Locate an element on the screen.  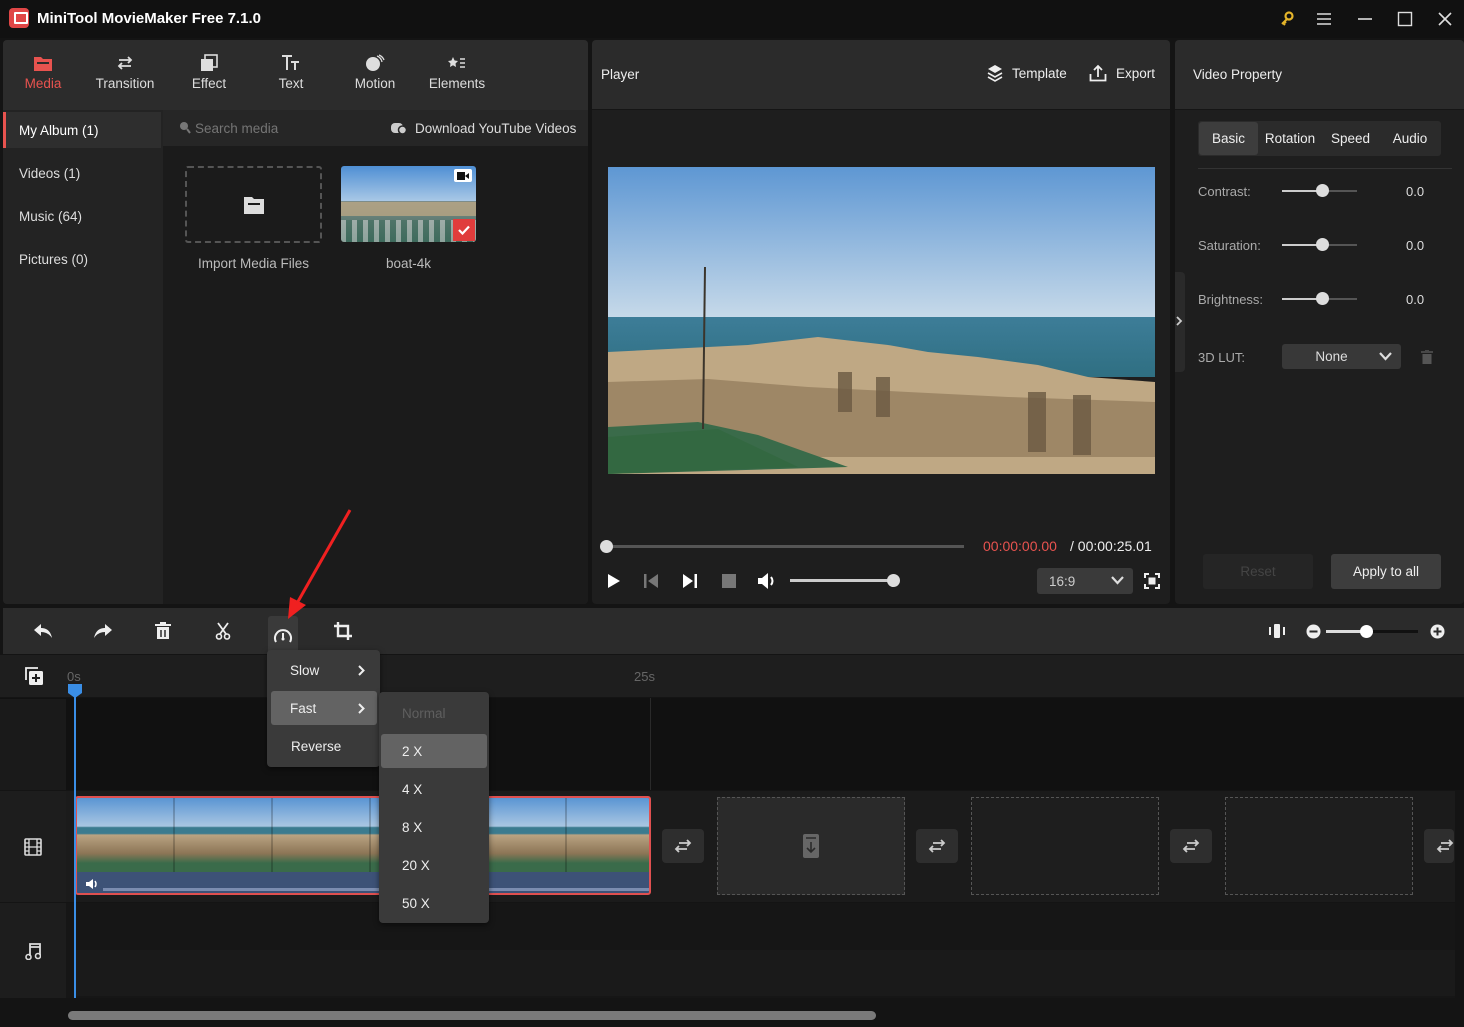
split-button is located at coordinates (223, 631).